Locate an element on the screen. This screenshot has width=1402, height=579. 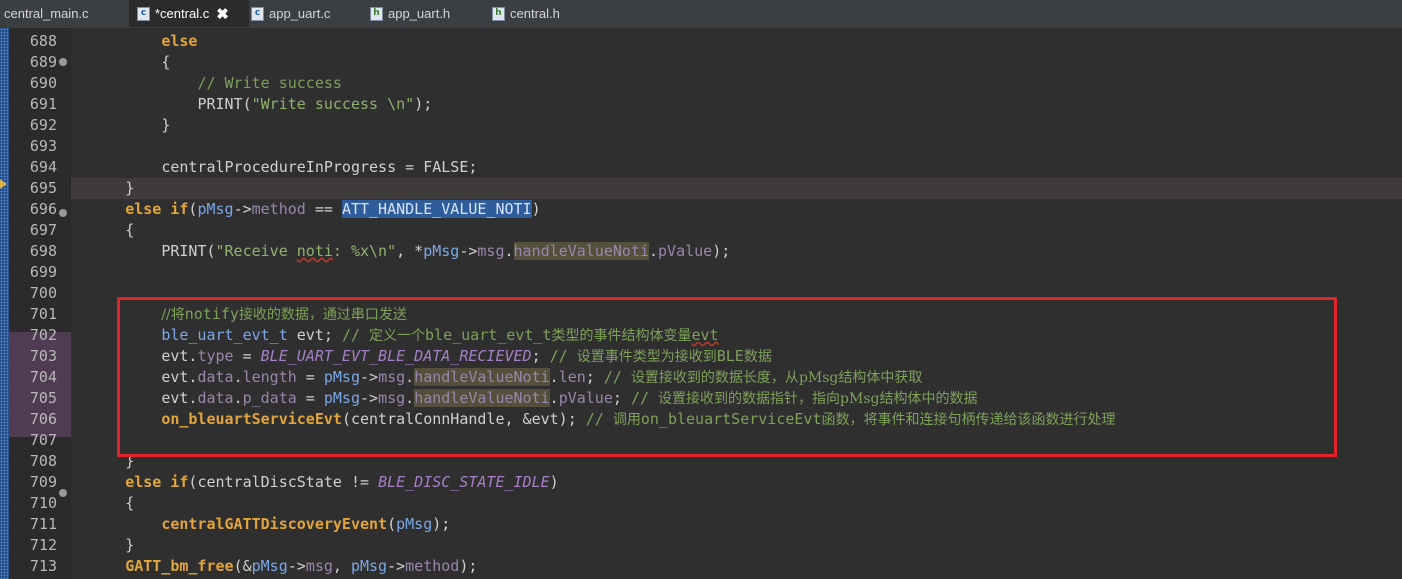
enum-constant: BLE_UART_EVT_BLE_DATA_RECIEVED is located at coordinates (396, 356).